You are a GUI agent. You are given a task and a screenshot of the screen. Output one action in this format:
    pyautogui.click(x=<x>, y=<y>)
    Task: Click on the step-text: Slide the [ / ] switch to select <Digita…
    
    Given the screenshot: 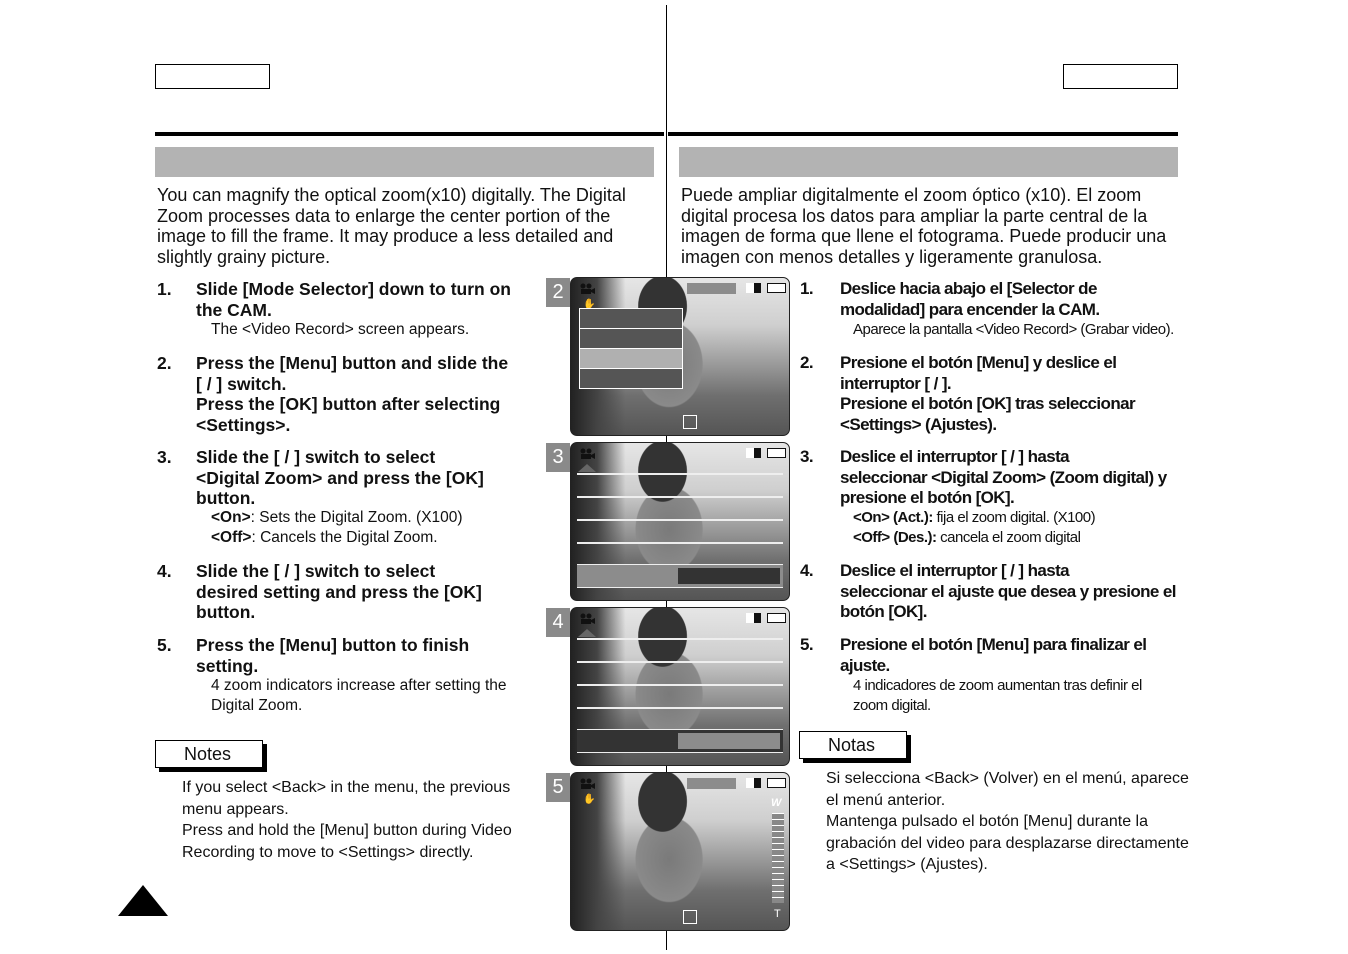 What is the action you would take?
    pyautogui.click(x=340, y=477)
    